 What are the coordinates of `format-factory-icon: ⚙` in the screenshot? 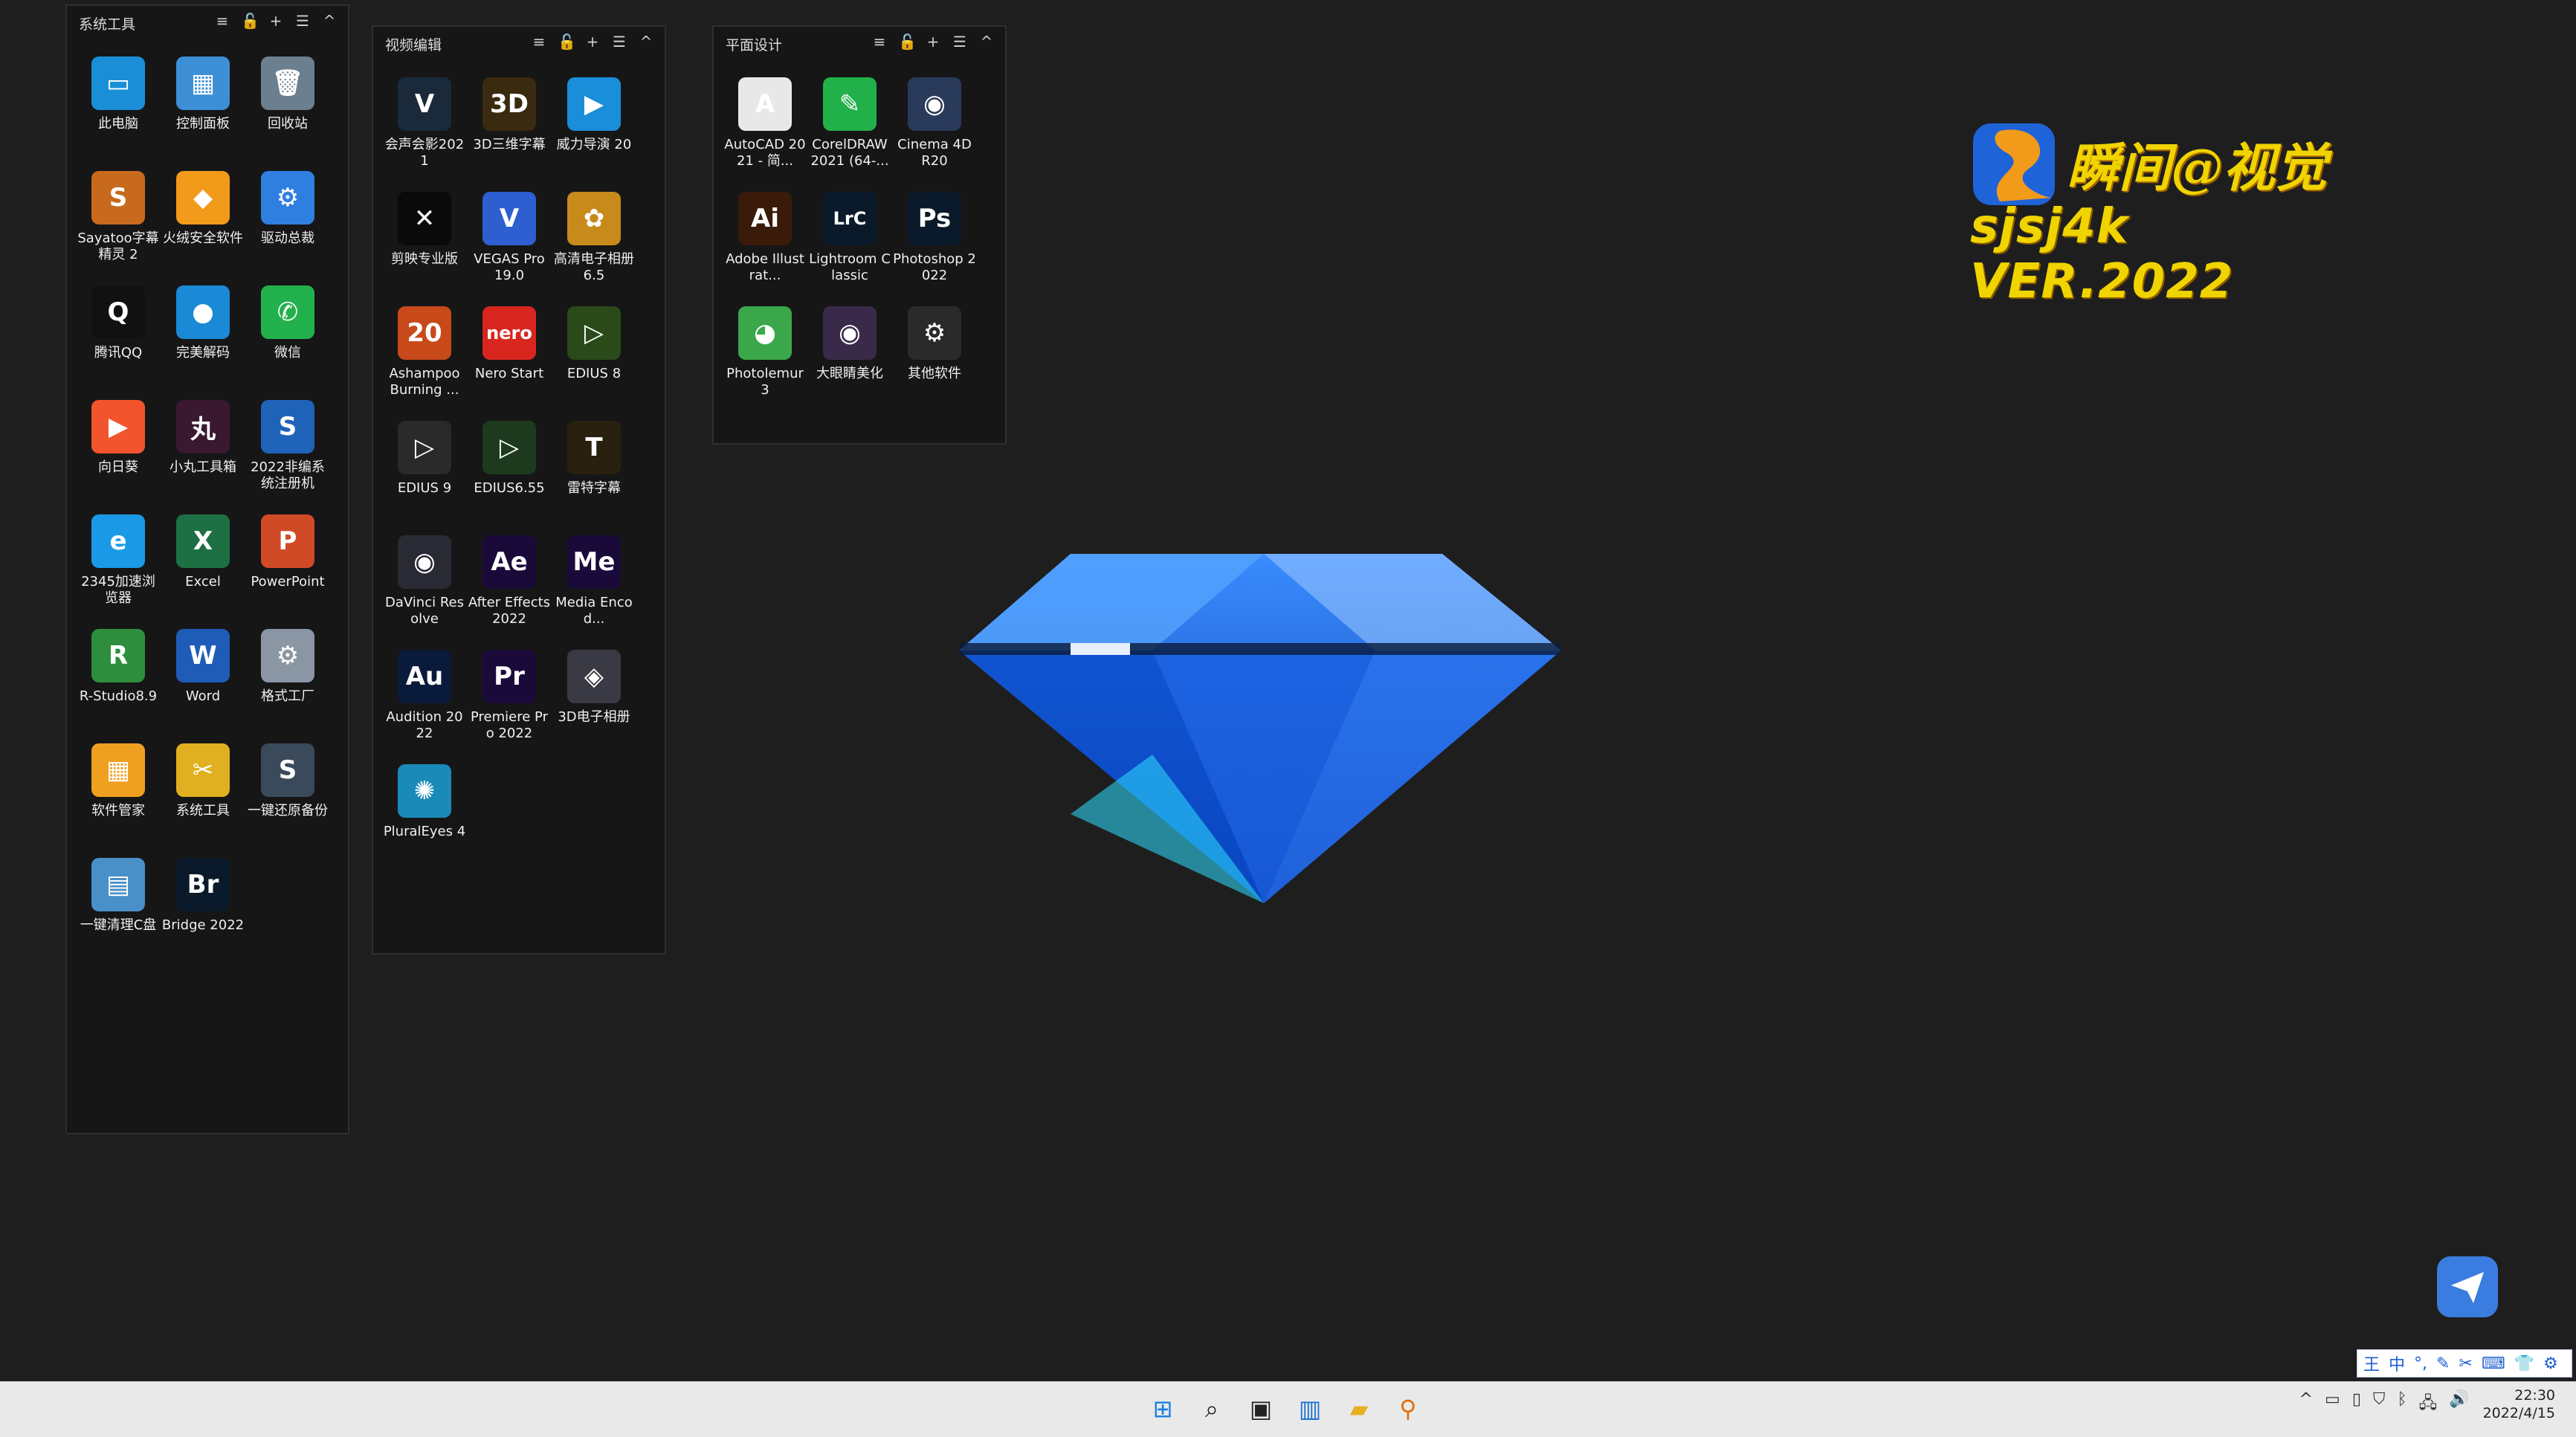 It's located at (287, 655).